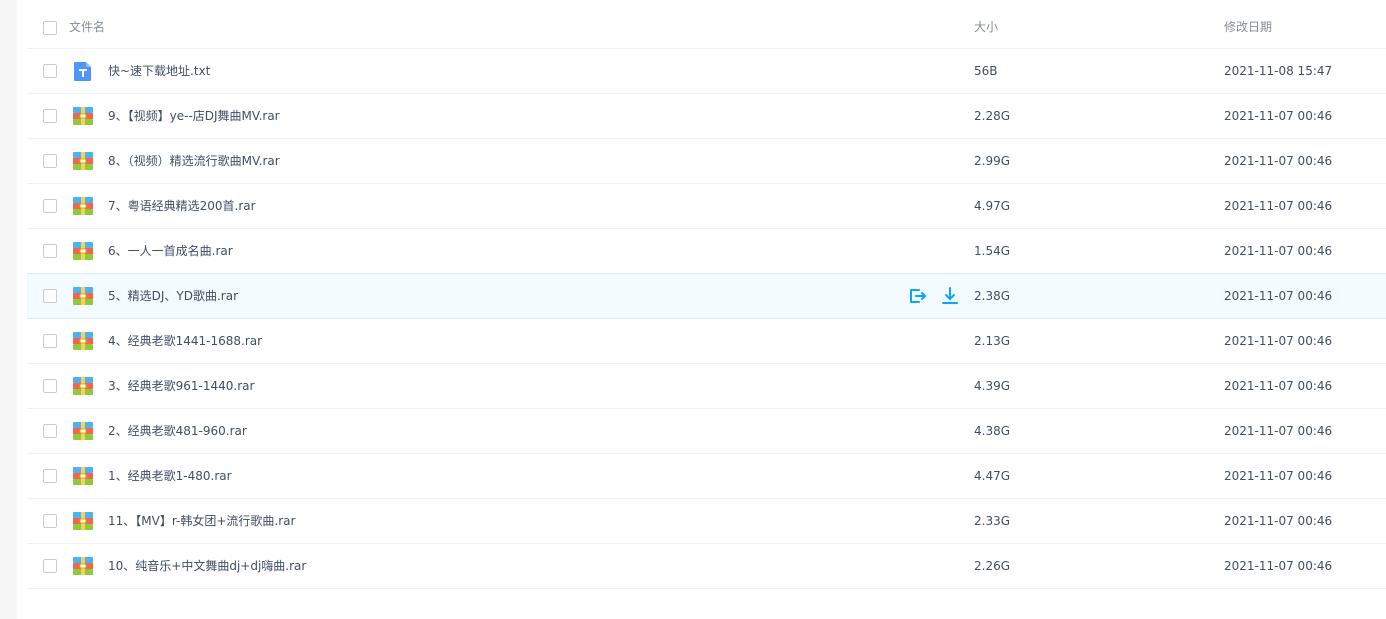  Describe the element at coordinates (917, 296) in the screenshot. I see `share-icon` at that location.